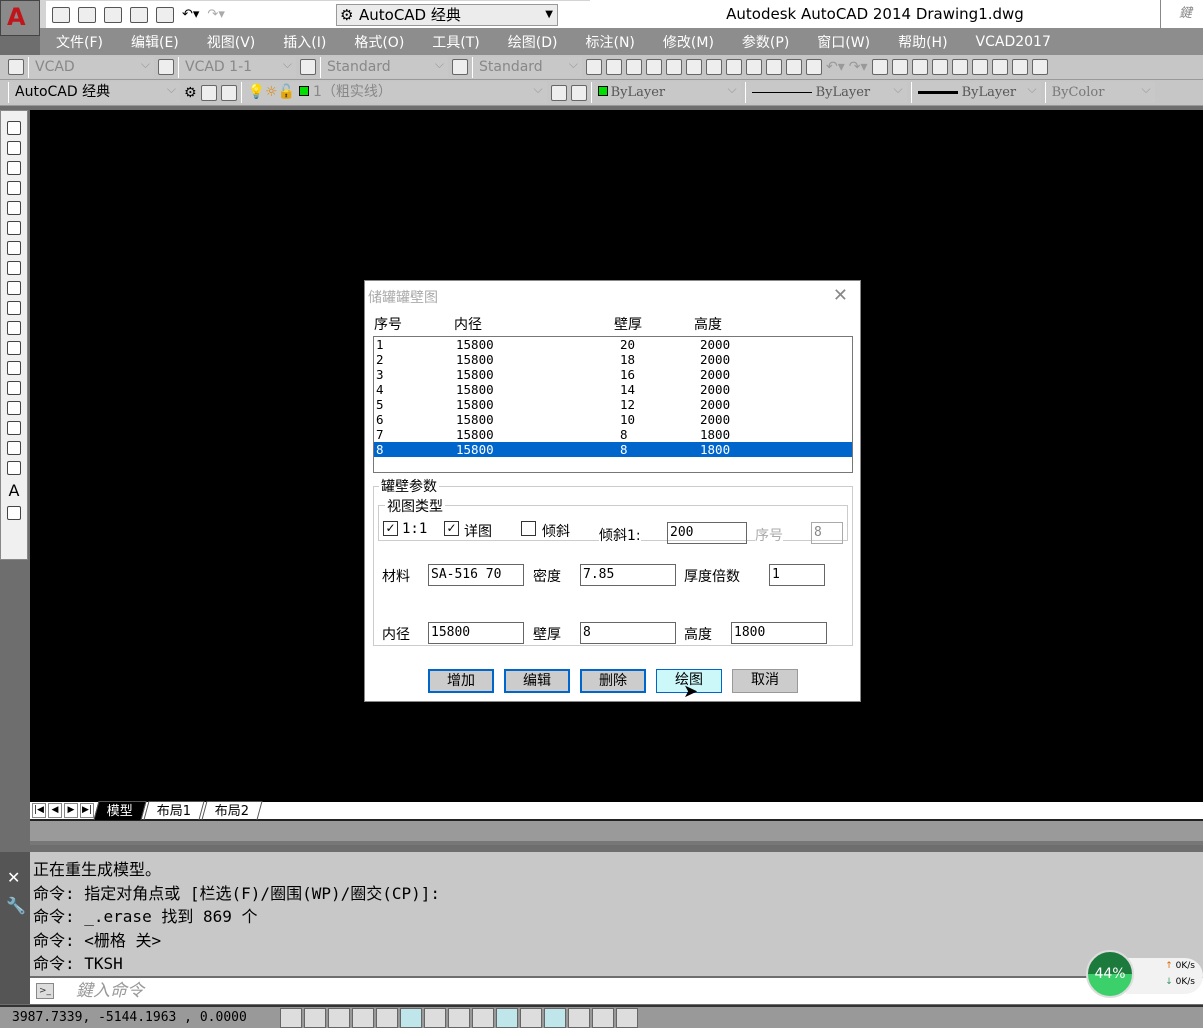 This screenshot has height=1028, width=1203. Describe the element at coordinates (714, 67) in the screenshot. I see `3d-dwf-icon` at that location.